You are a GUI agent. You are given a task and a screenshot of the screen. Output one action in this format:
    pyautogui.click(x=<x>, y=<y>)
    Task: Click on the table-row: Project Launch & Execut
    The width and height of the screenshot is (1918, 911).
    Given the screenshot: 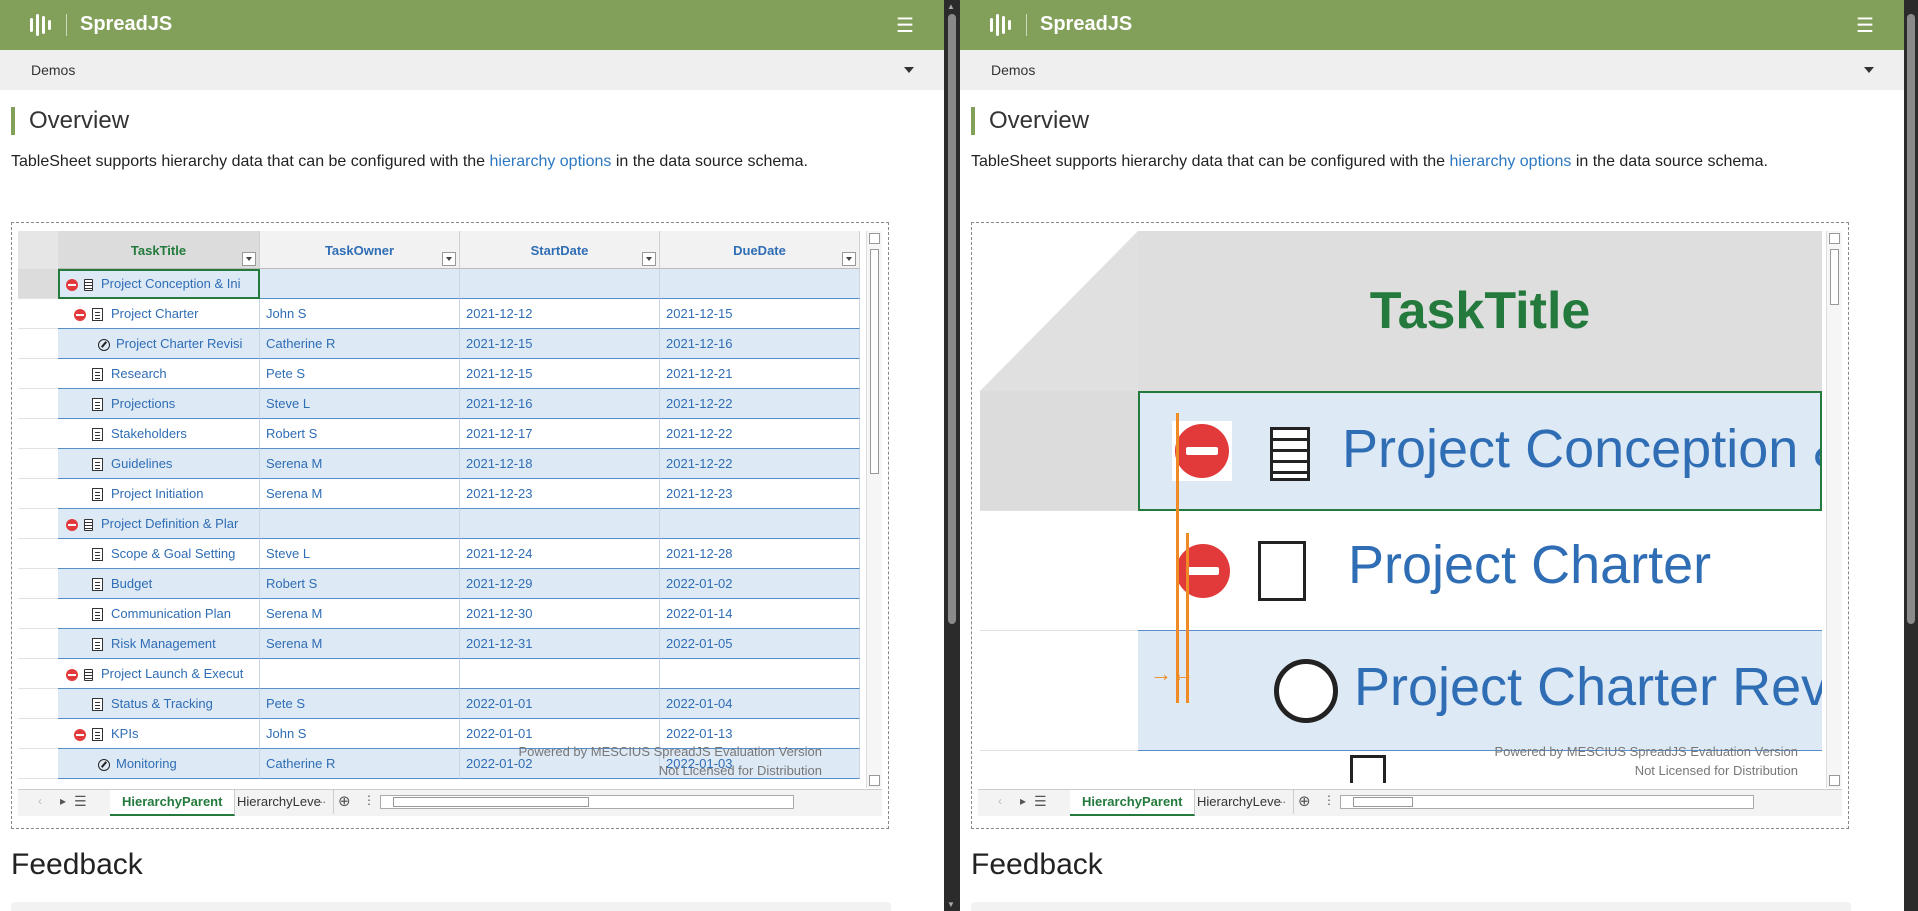 What is the action you would take?
    pyautogui.click(x=440, y=674)
    